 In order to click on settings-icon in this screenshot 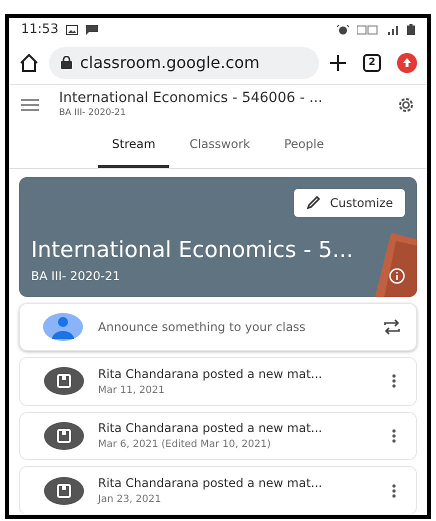, I will do `click(406, 105)`.